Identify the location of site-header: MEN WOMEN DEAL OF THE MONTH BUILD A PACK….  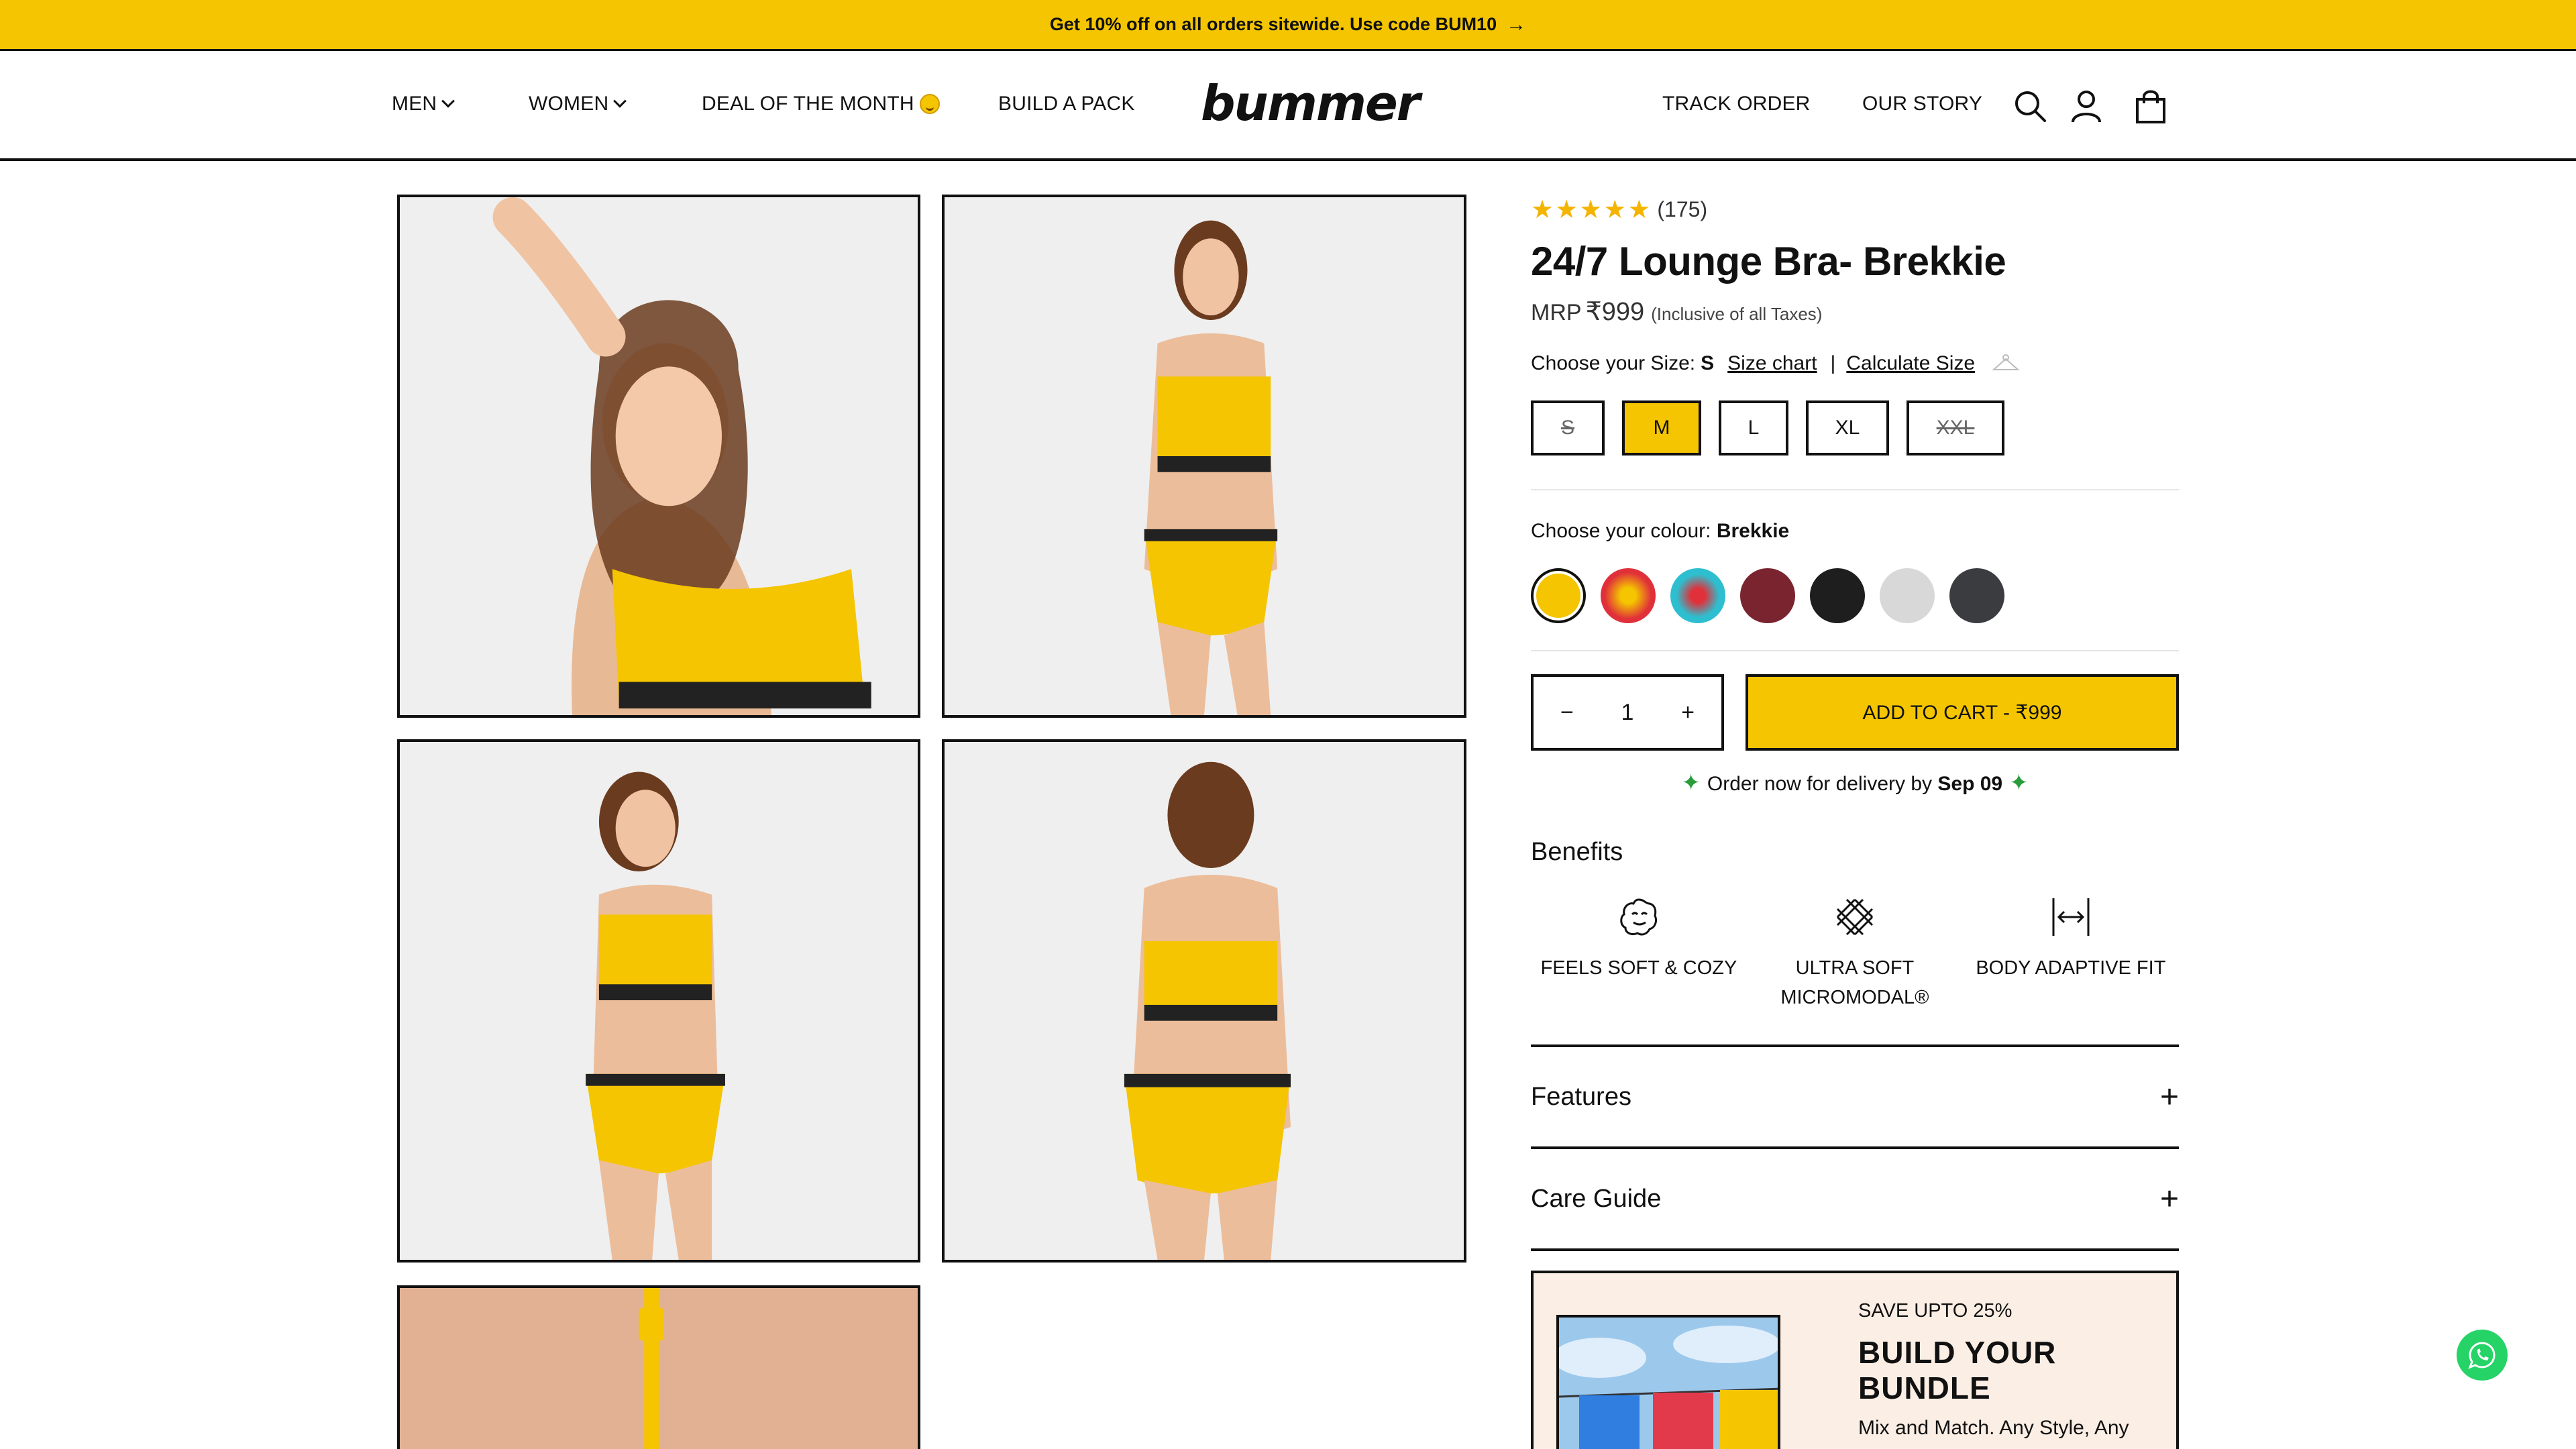
(1288, 106).